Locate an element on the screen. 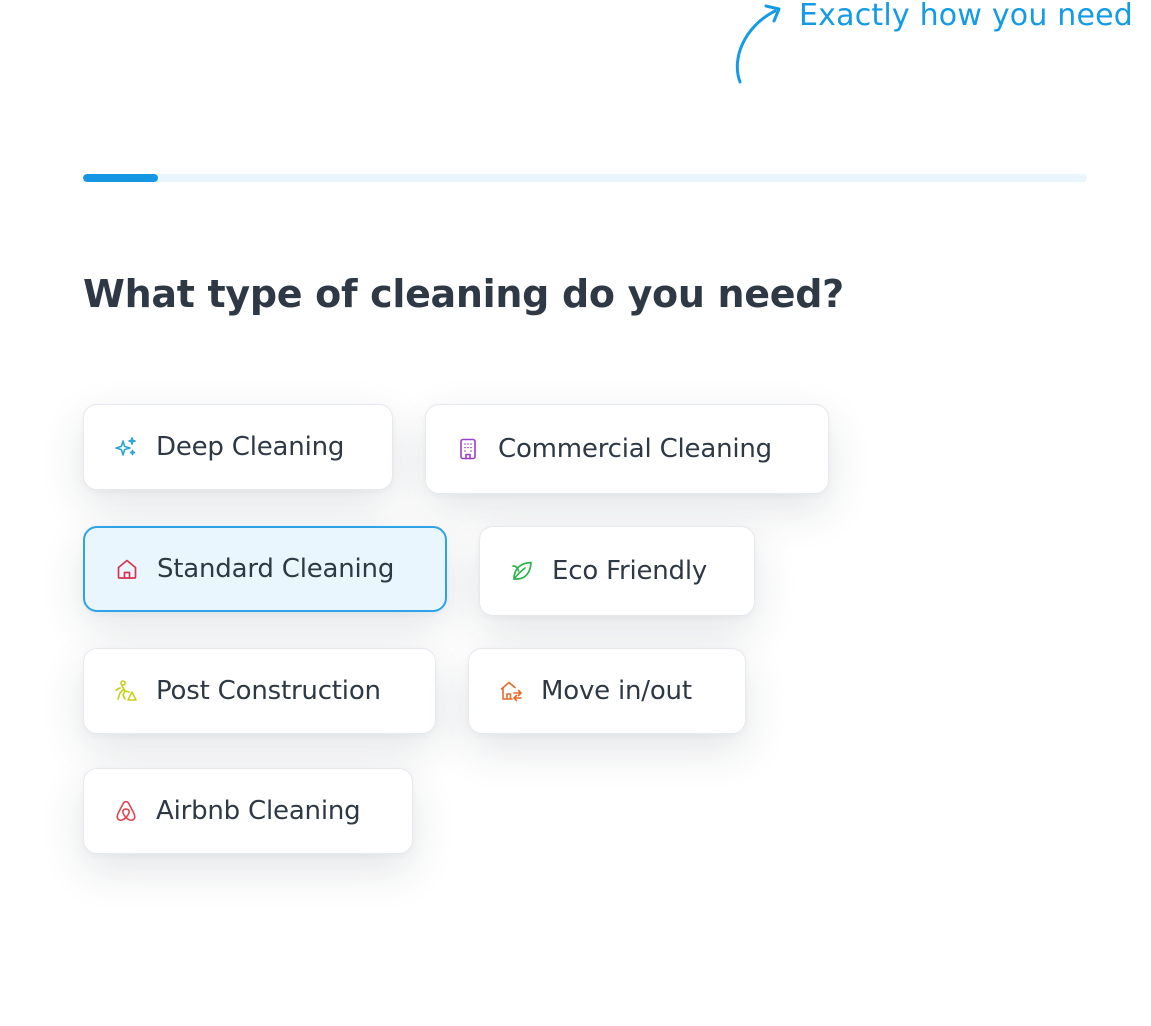 This screenshot has height=1026, width=1151. question-title: What type of cleaning do you need? is located at coordinates (463, 294).